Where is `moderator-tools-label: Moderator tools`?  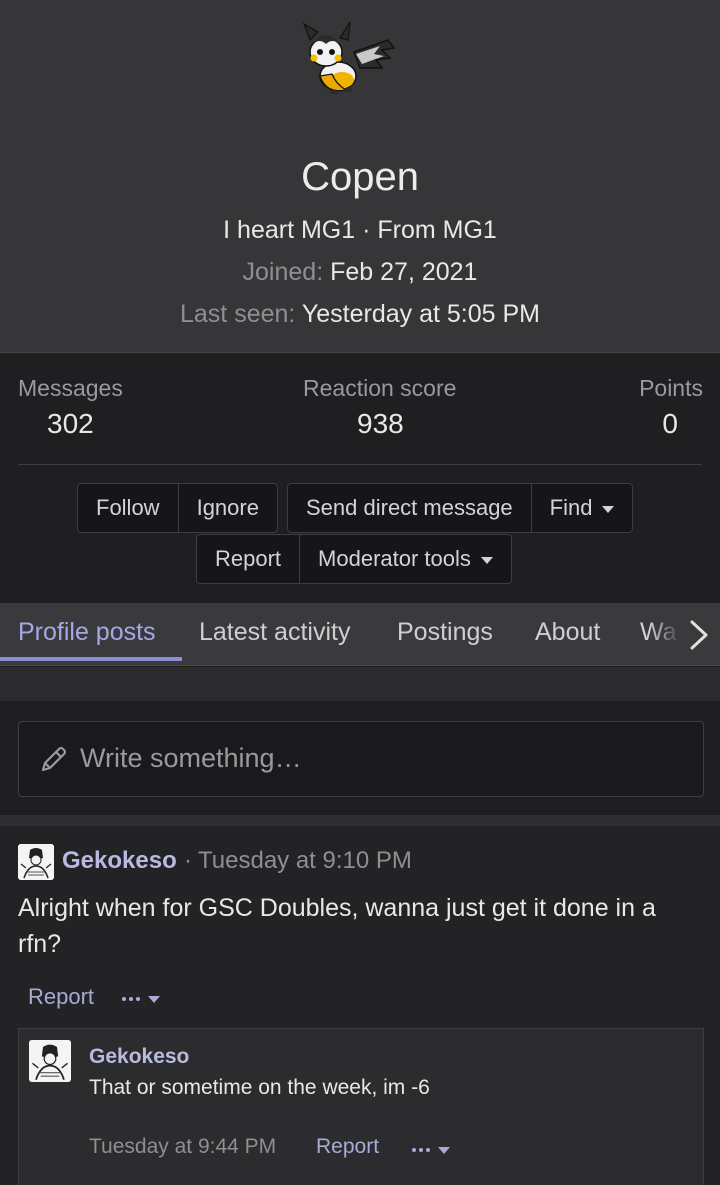 moderator-tools-label: Moderator tools is located at coordinates (394, 558).